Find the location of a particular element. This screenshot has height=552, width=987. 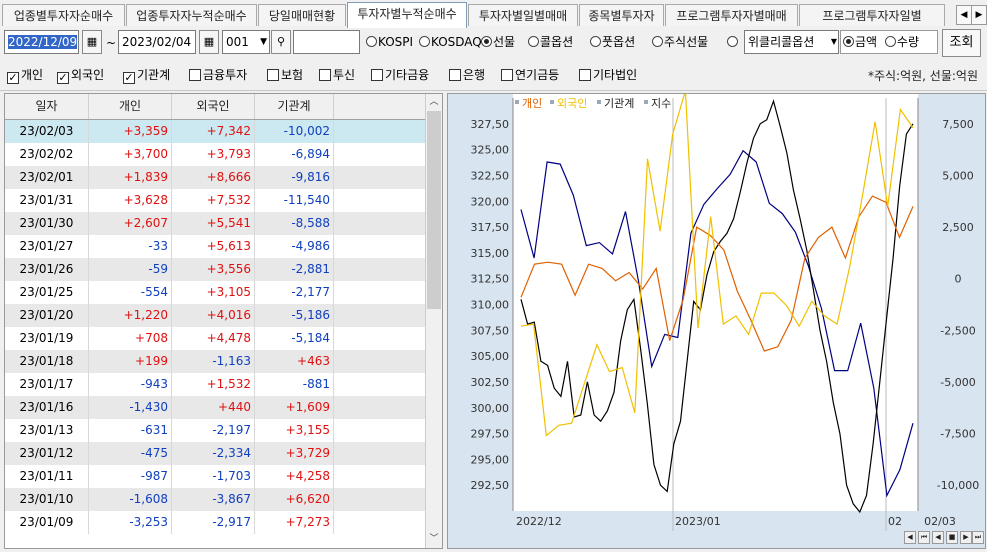

table-row: 23/01/31 +3,628 +7,532 -11,540 is located at coordinates (215, 200).